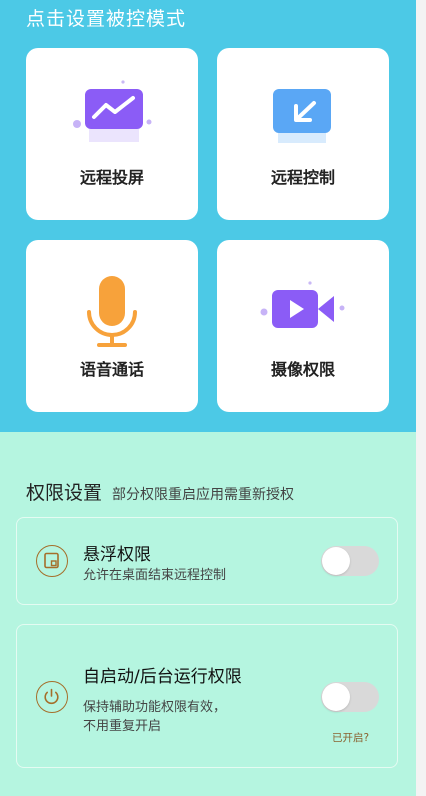 The width and height of the screenshot is (426, 796). I want to click on permission-header: 权限设置 部分权限重启应用需重新授权, so click(160, 491).